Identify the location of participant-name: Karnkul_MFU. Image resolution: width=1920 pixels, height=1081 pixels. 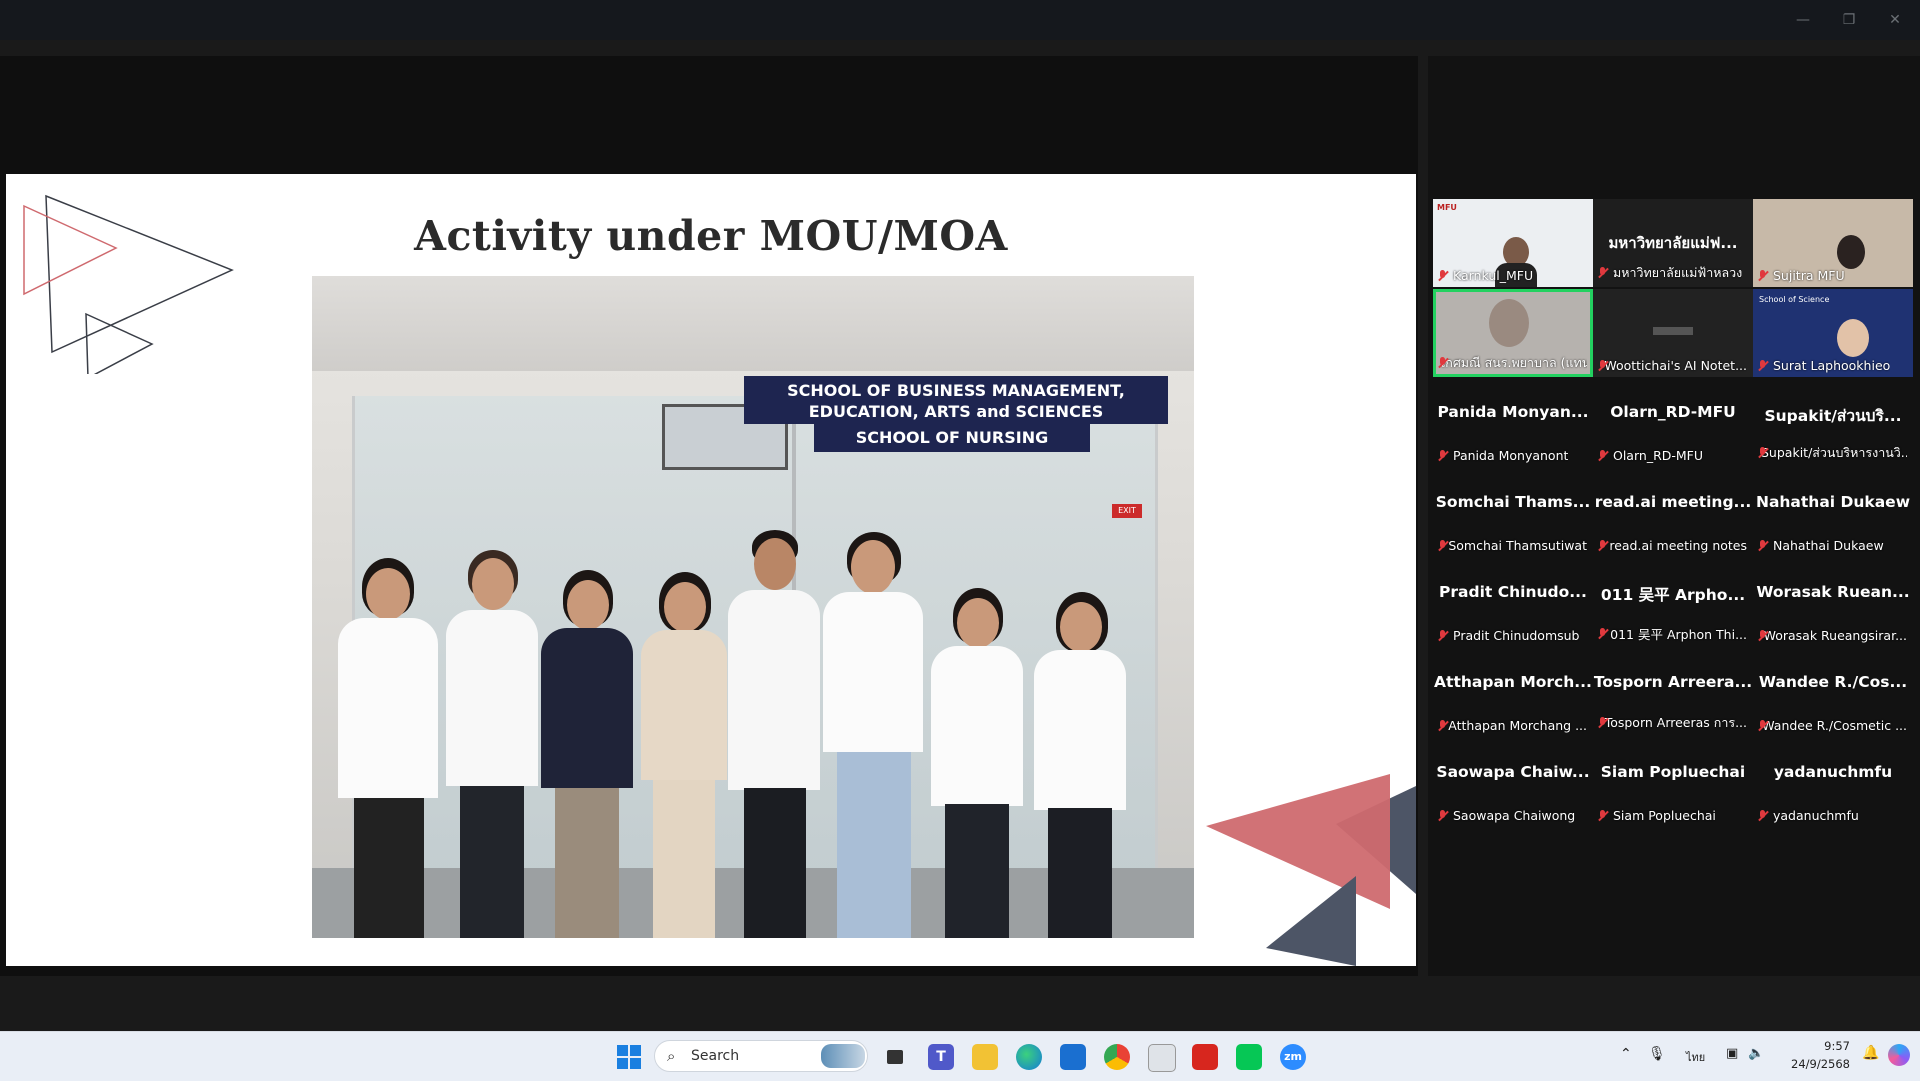
(1485, 275).